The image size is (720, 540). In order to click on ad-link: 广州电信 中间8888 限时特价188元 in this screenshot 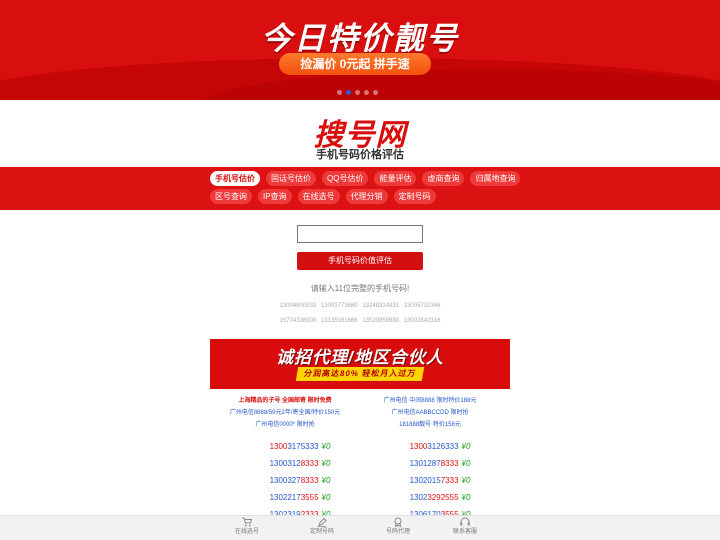, I will do `click(430, 401)`.